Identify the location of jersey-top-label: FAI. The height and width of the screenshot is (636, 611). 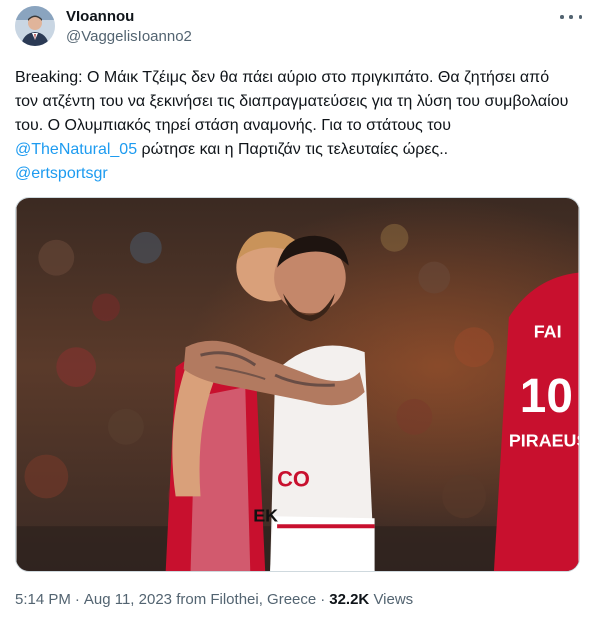
(548, 331).